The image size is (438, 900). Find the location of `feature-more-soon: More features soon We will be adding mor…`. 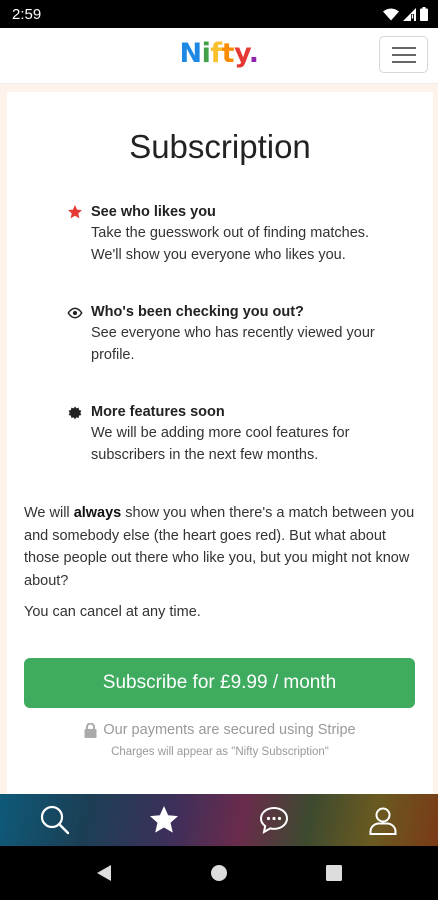

feature-more-soon: More features soon We will be adding mor… is located at coordinates (237, 434).